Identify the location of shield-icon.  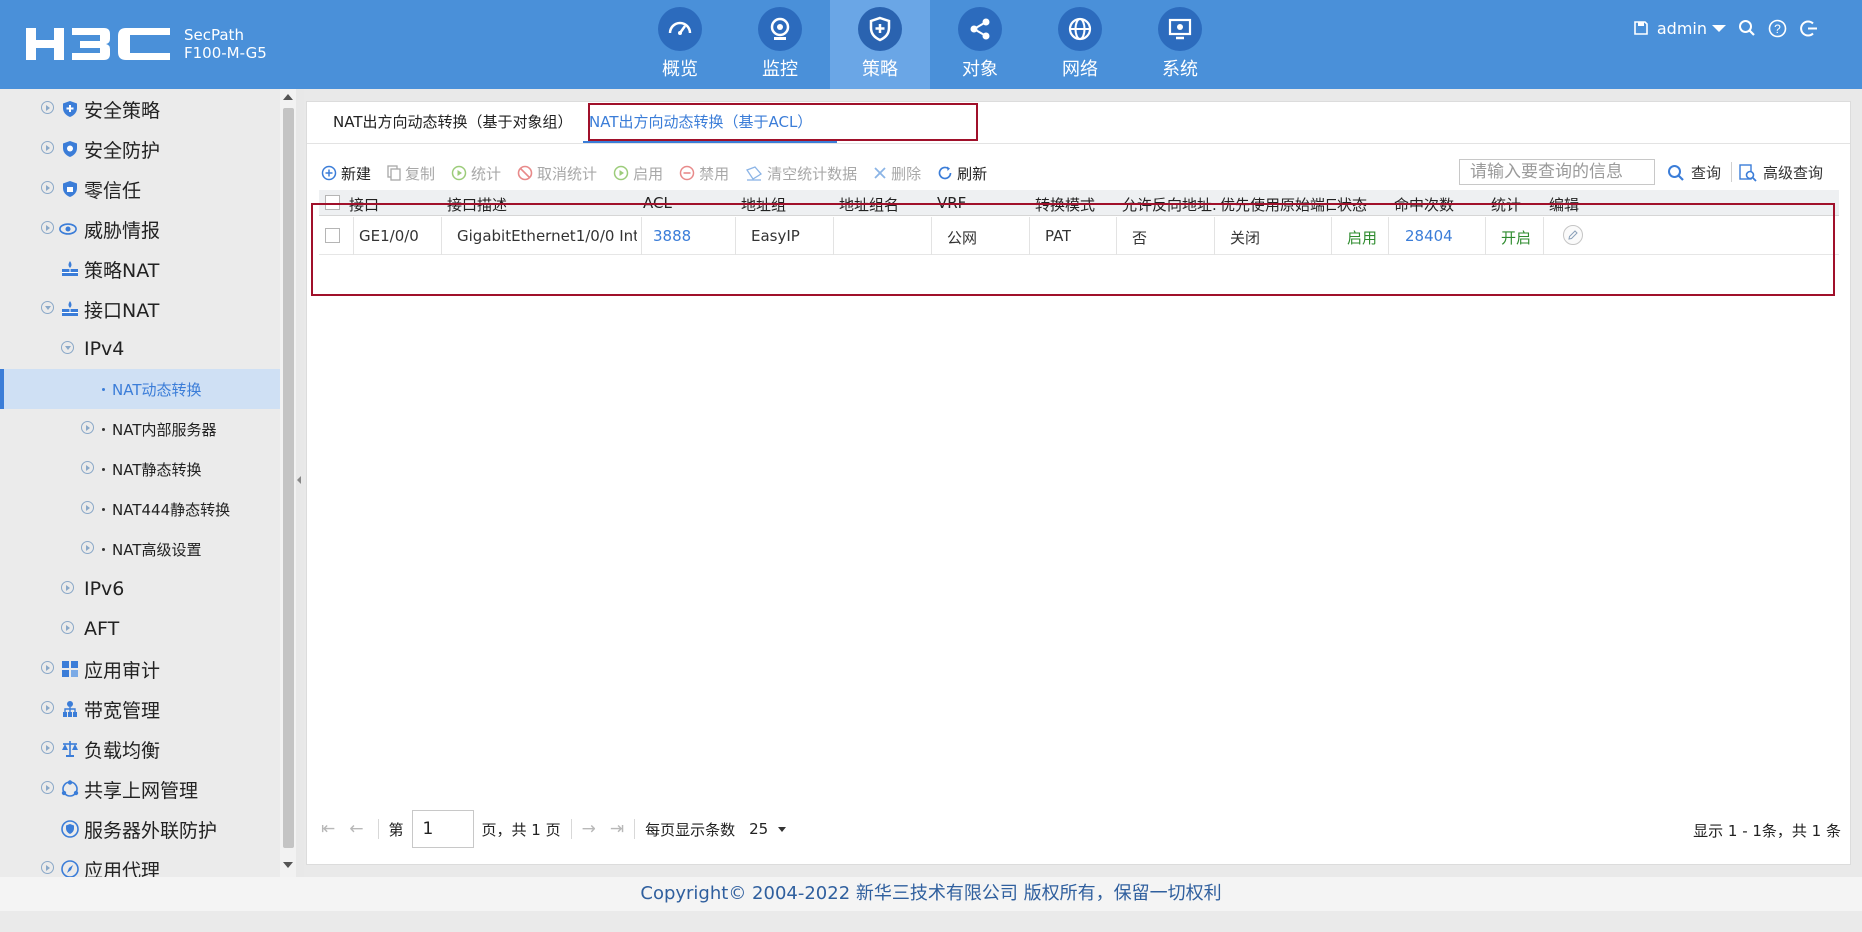
(880, 29).